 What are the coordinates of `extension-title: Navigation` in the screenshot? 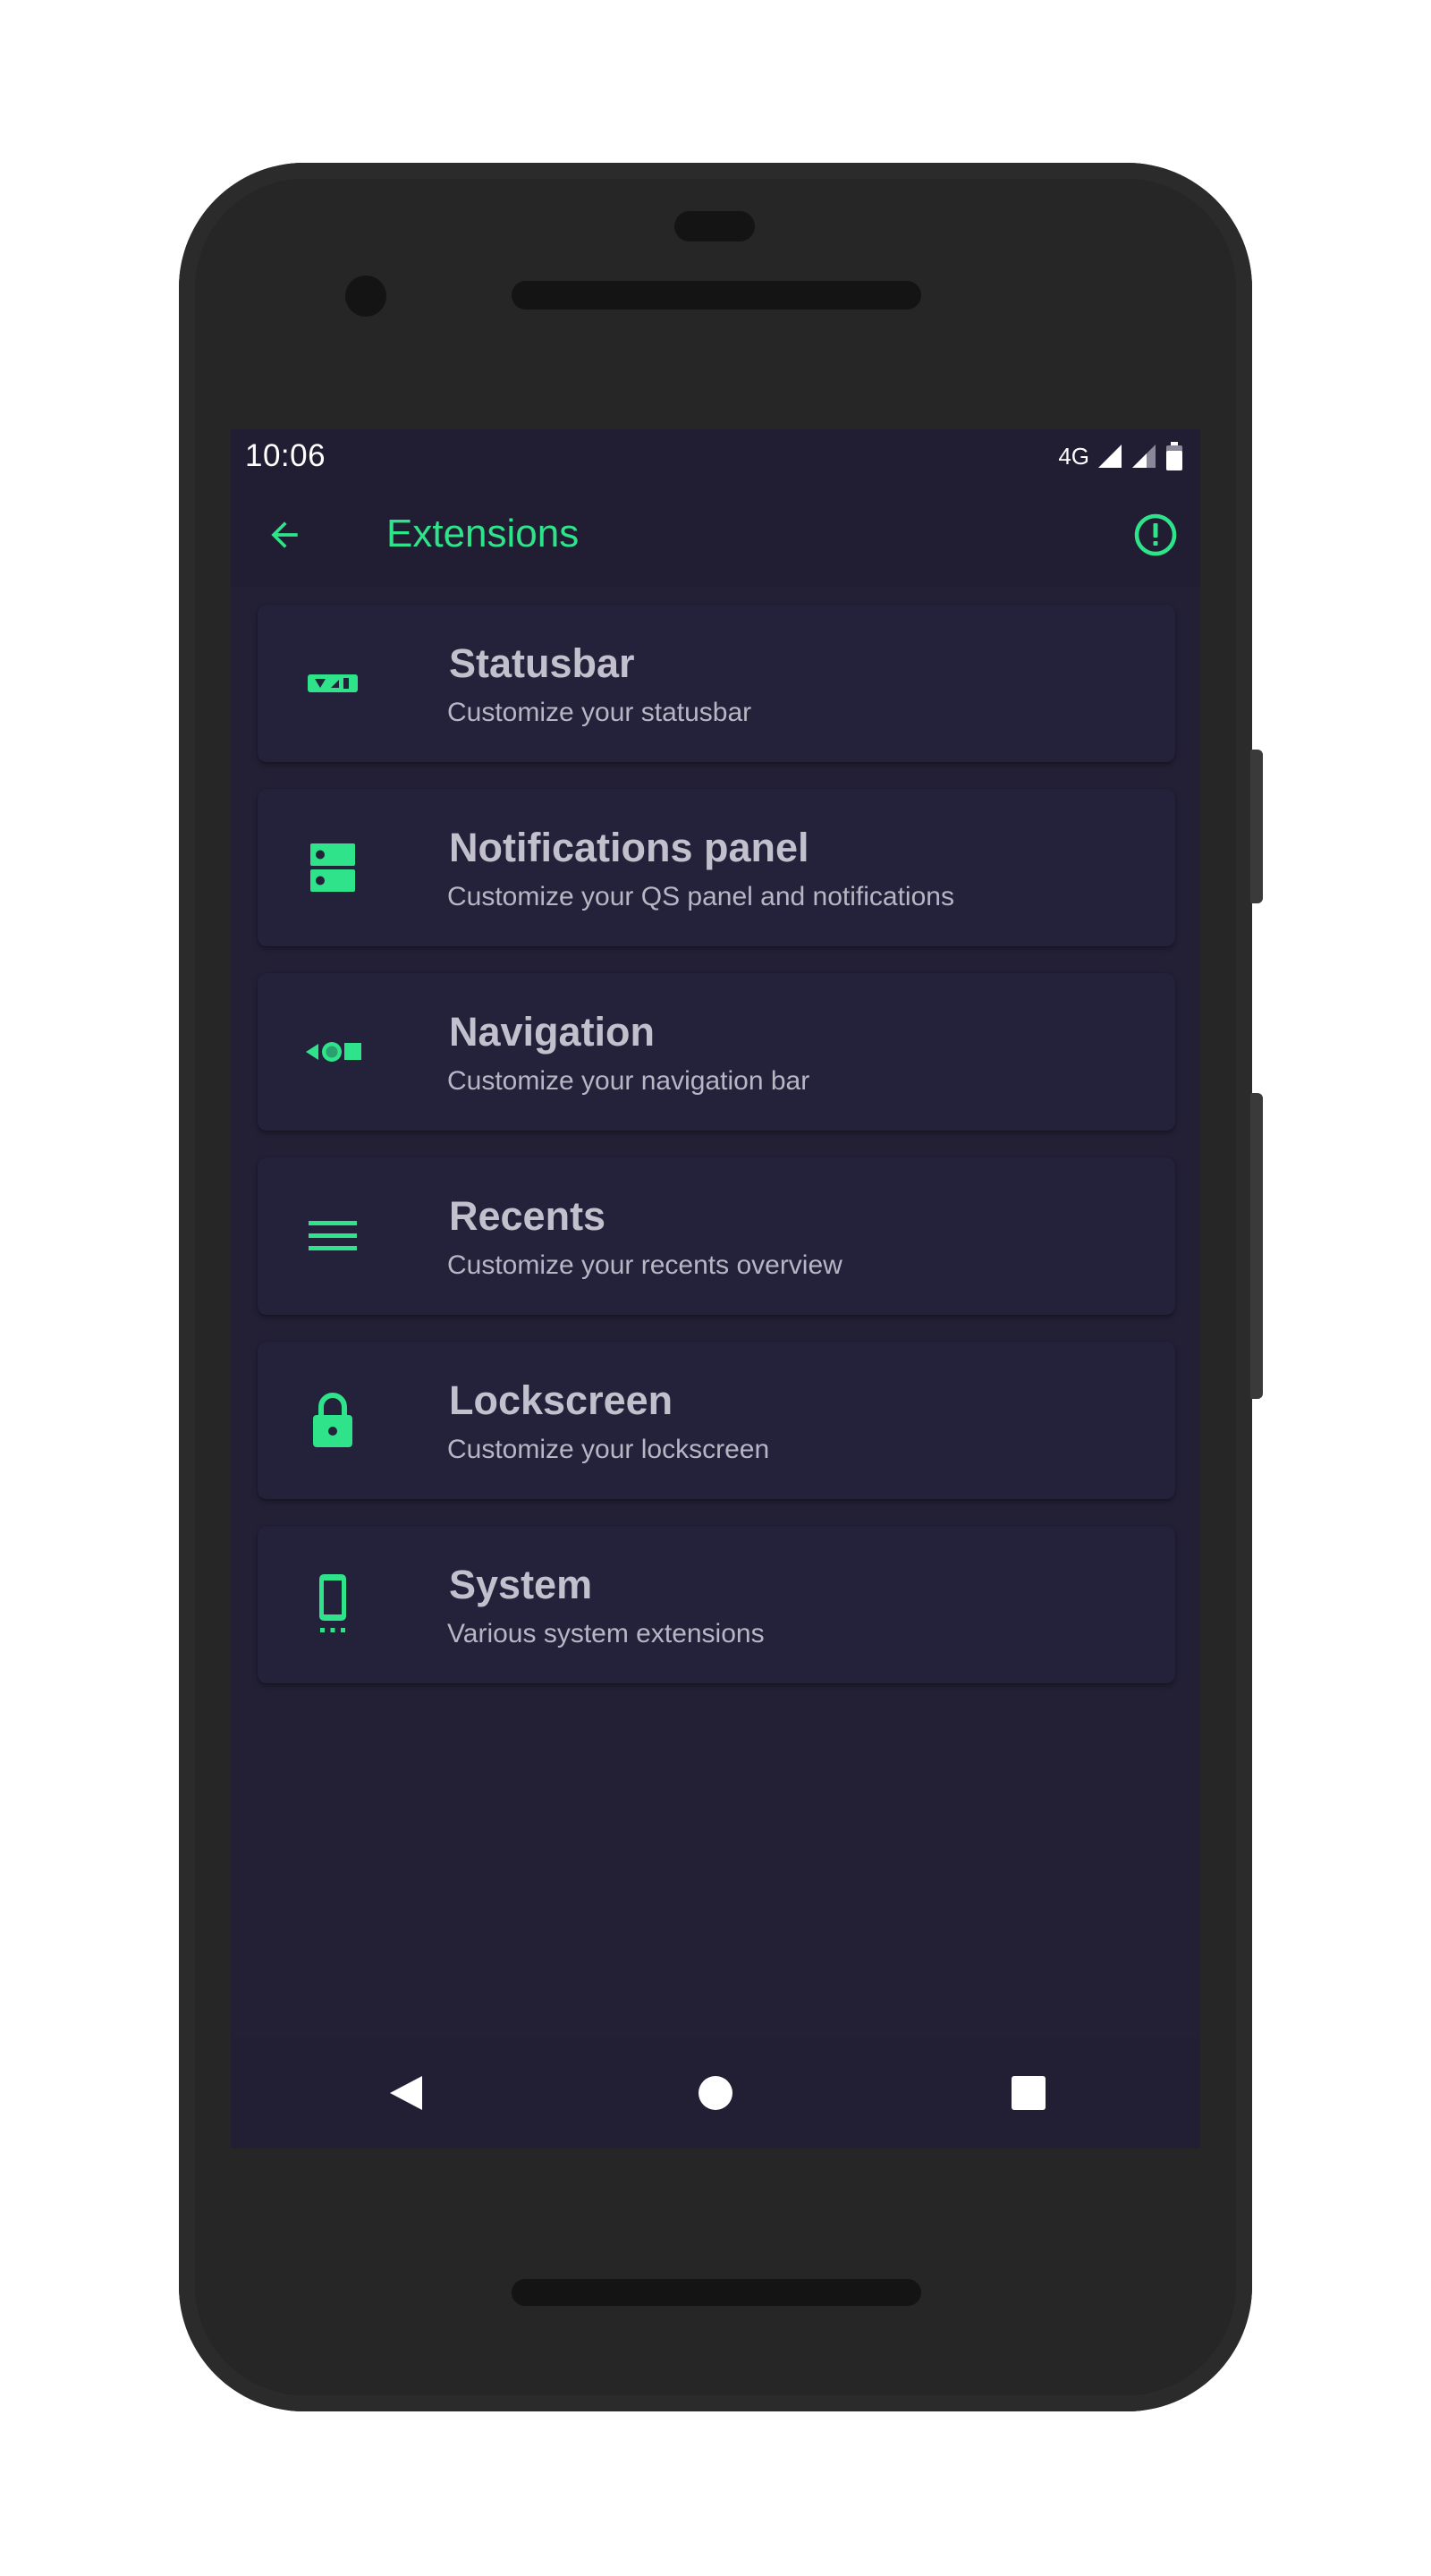 It's located at (552, 1032).